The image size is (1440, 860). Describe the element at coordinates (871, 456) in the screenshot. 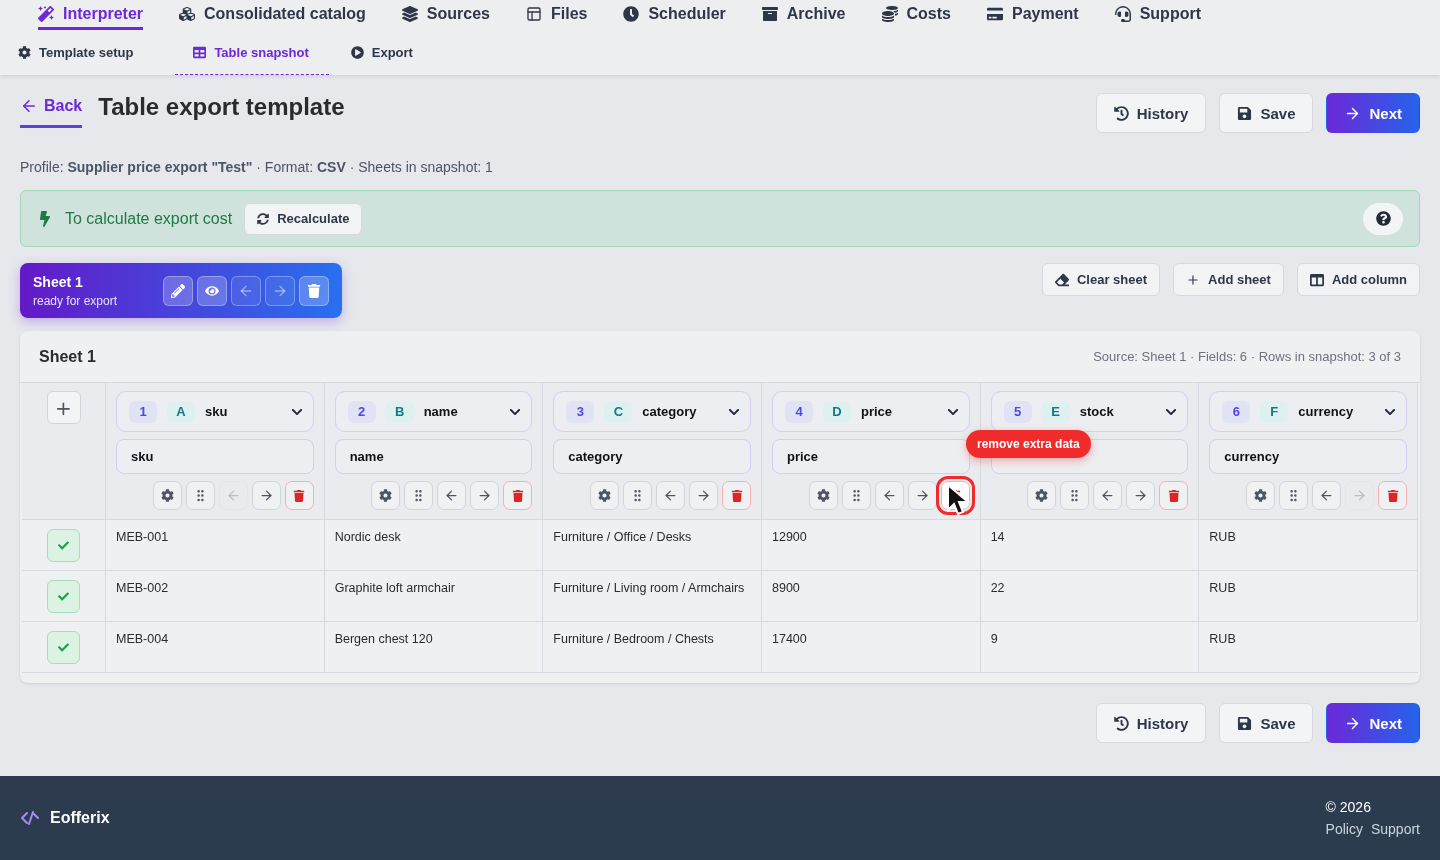

I see `column-name-field: price` at that location.